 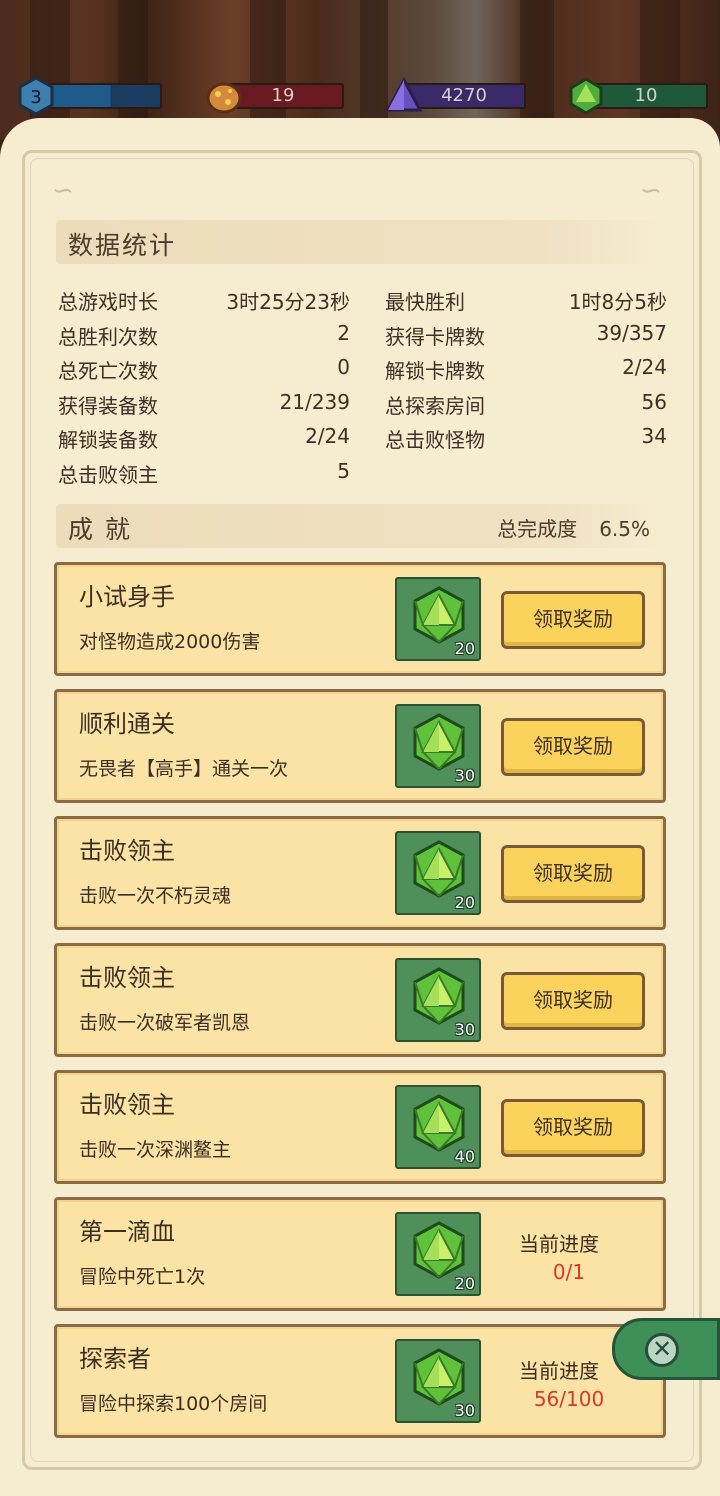 I want to click on stat-row: 总击败领主 5, so click(x=204, y=476).